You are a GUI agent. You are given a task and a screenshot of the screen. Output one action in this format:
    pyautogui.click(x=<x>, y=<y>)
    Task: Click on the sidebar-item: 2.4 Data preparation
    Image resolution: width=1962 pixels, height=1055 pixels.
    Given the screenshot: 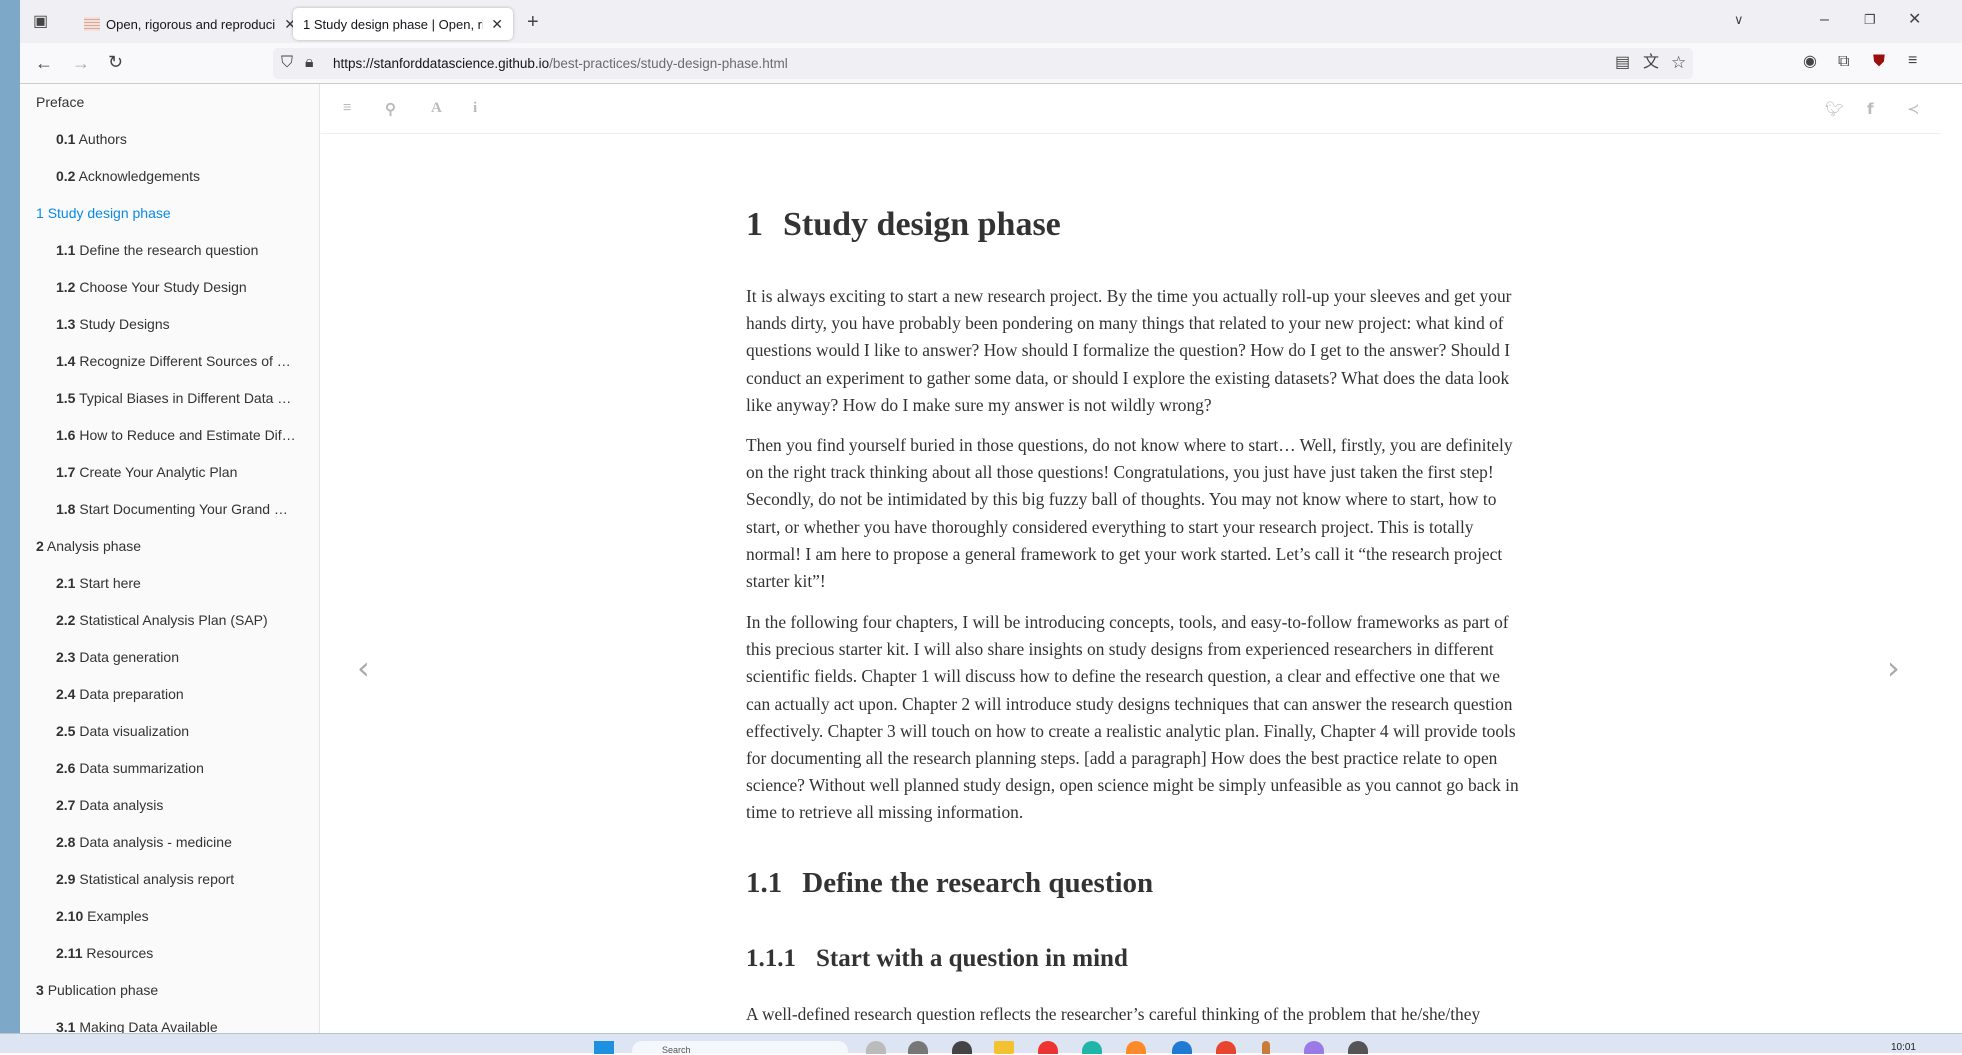 What is the action you would take?
    pyautogui.click(x=181, y=694)
    